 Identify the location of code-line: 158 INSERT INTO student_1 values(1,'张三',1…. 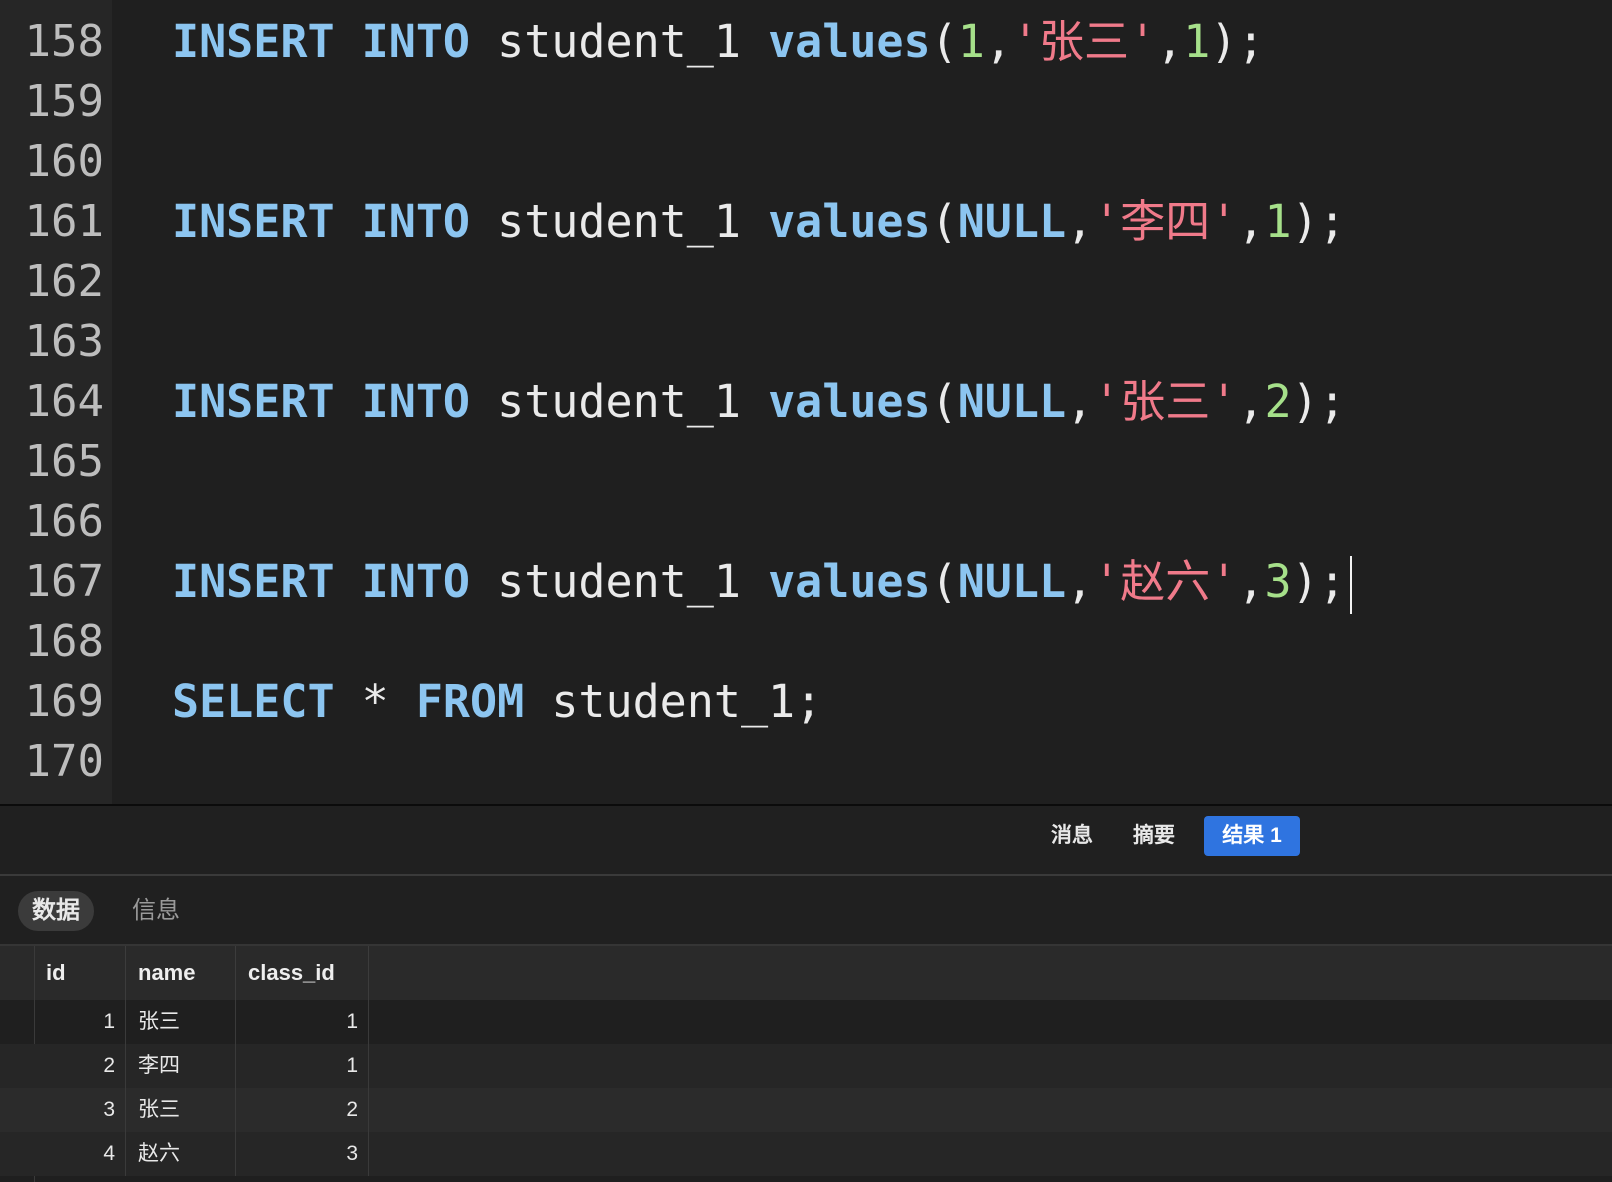
(806, 42).